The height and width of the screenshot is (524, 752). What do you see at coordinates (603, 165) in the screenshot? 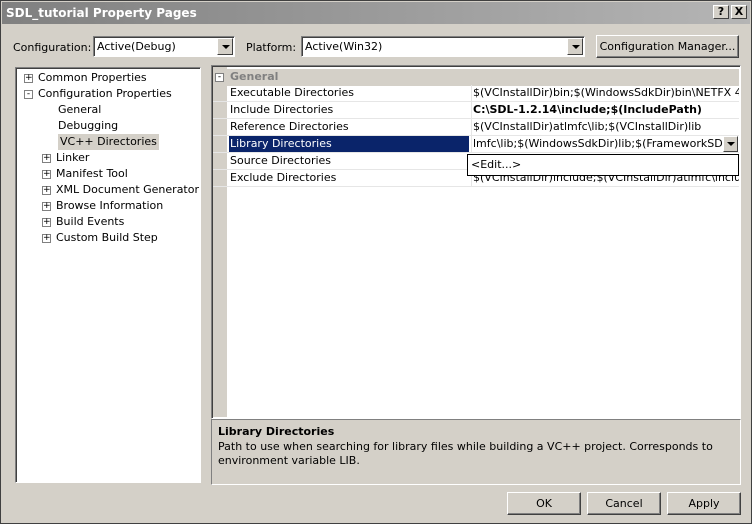
I see `edit-dropdown-list: <Edit...>` at bounding box center [603, 165].